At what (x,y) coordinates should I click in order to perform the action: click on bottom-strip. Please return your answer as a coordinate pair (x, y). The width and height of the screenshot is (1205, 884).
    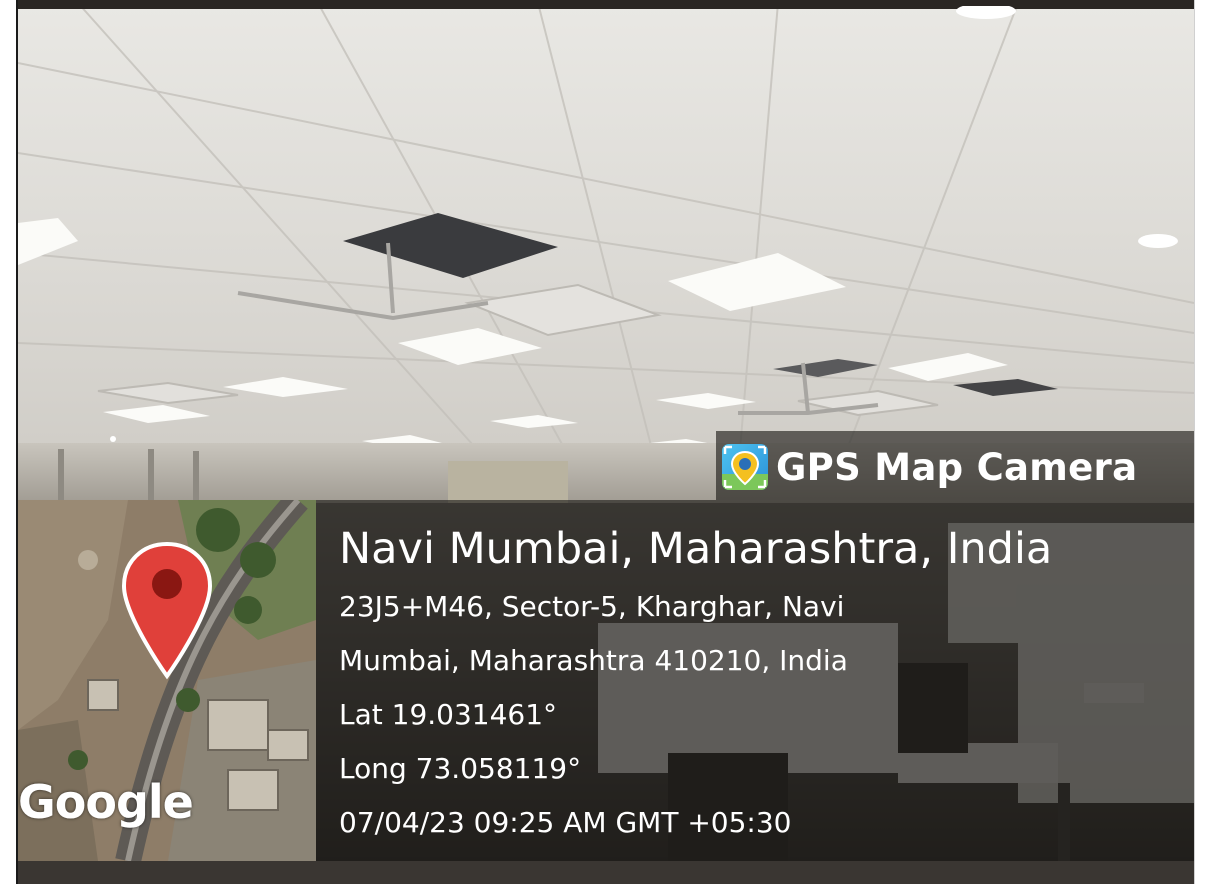
    Looking at the image, I should click on (606, 872).